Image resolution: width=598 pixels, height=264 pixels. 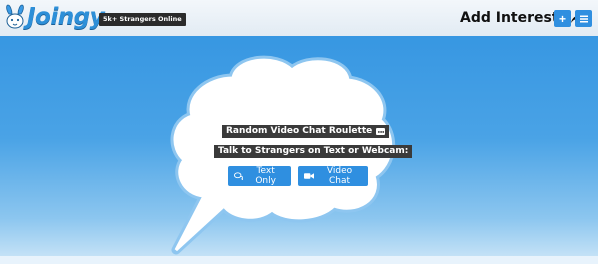 What do you see at coordinates (339, 176) in the screenshot?
I see `video-chat-label: Video Chat` at bounding box center [339, 176].